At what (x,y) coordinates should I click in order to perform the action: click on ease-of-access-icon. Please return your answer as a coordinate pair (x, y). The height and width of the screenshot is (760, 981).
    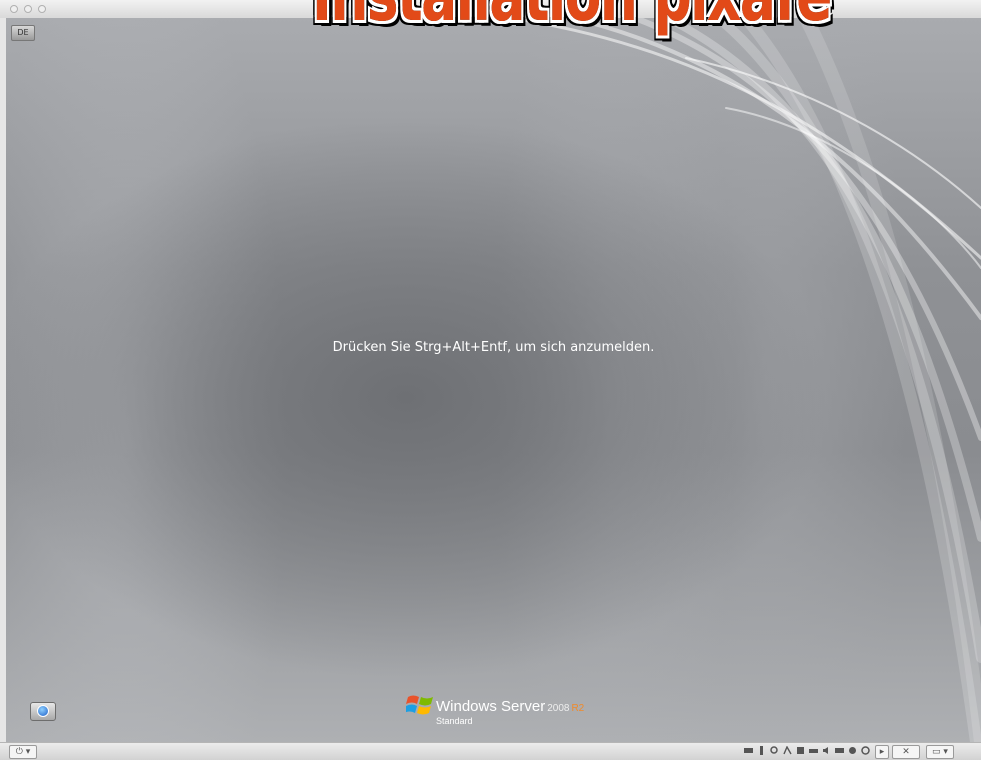
    Looking at the image, I should click on (43, 711).